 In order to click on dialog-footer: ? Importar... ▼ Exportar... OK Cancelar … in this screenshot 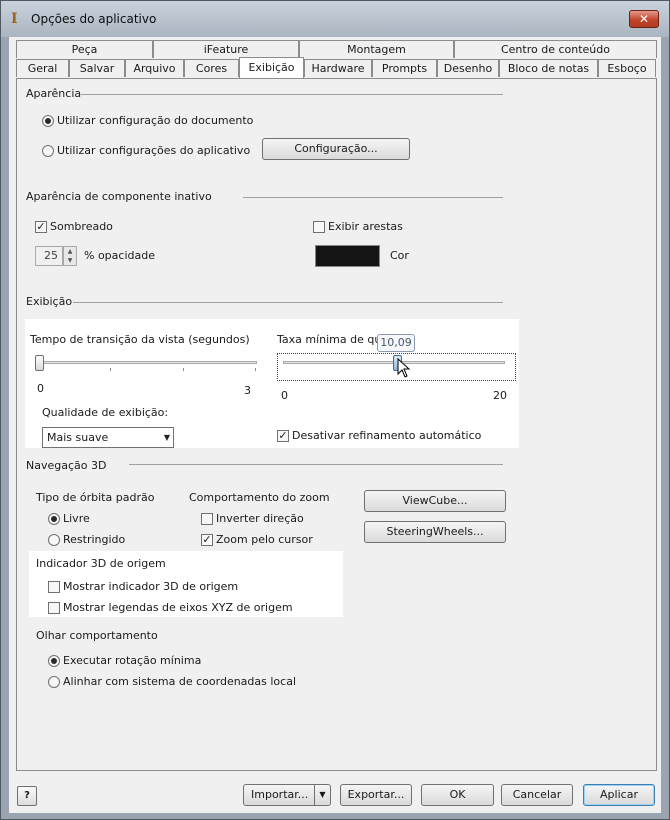, I will do `click(335, 793)`.